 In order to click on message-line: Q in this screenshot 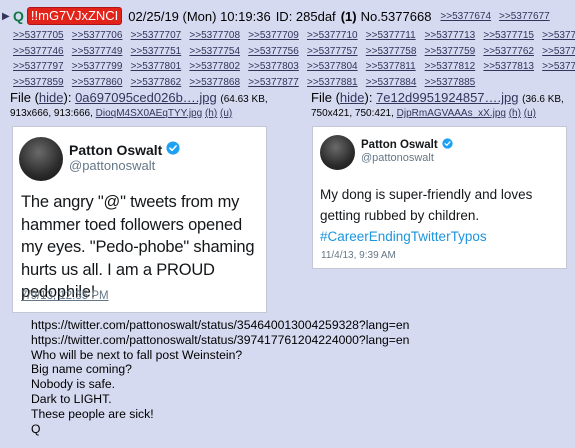, I will do `click(36, 428)`.